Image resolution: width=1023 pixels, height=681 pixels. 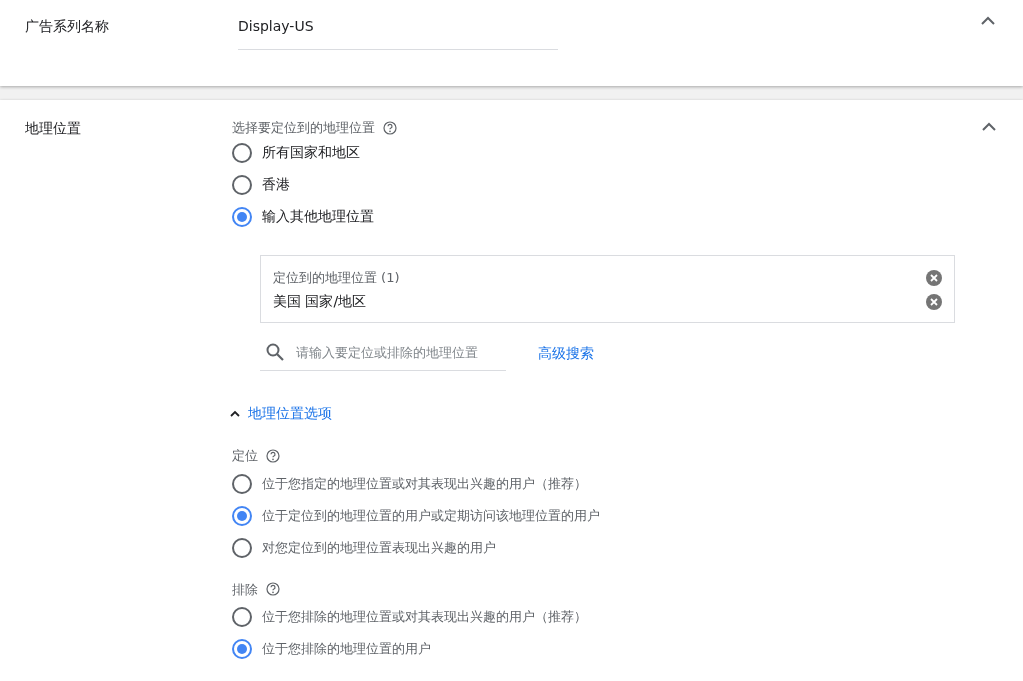 I want to click on group-label: 定位, so click(x=245, y=456).